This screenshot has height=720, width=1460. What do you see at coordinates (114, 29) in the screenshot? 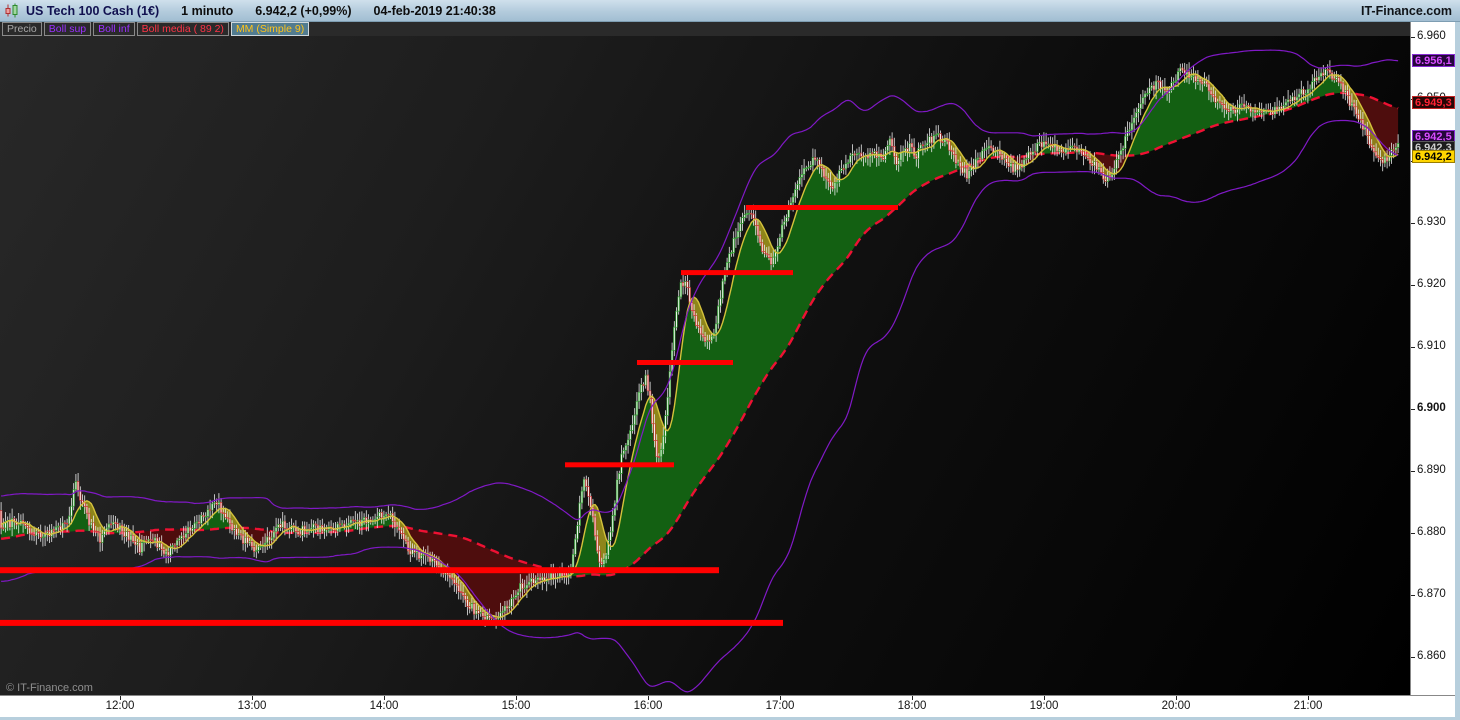
I see `legend-tag-2: Boll inf` at bounding box center [114, 29].